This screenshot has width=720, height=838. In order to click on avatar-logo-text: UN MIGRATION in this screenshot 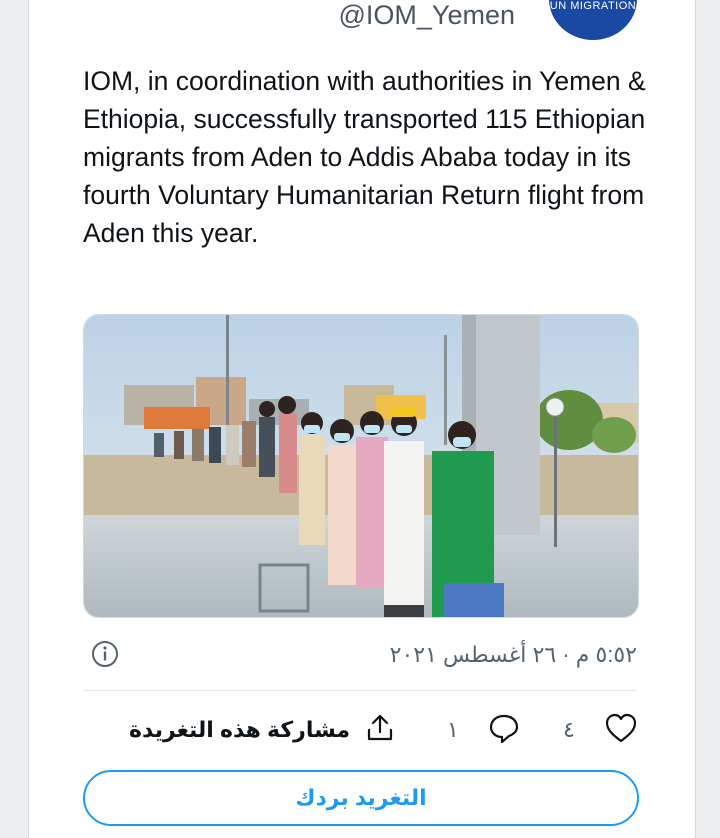, I will do `click(593, 6)`.